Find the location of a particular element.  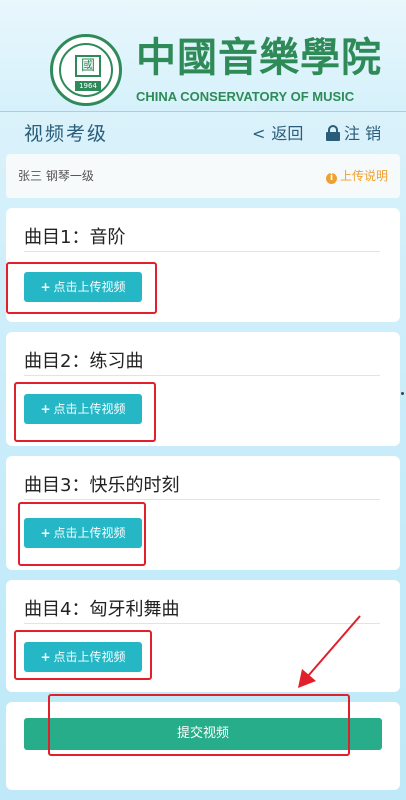

logo-year: 1964 is located at coordinates (88, 86).